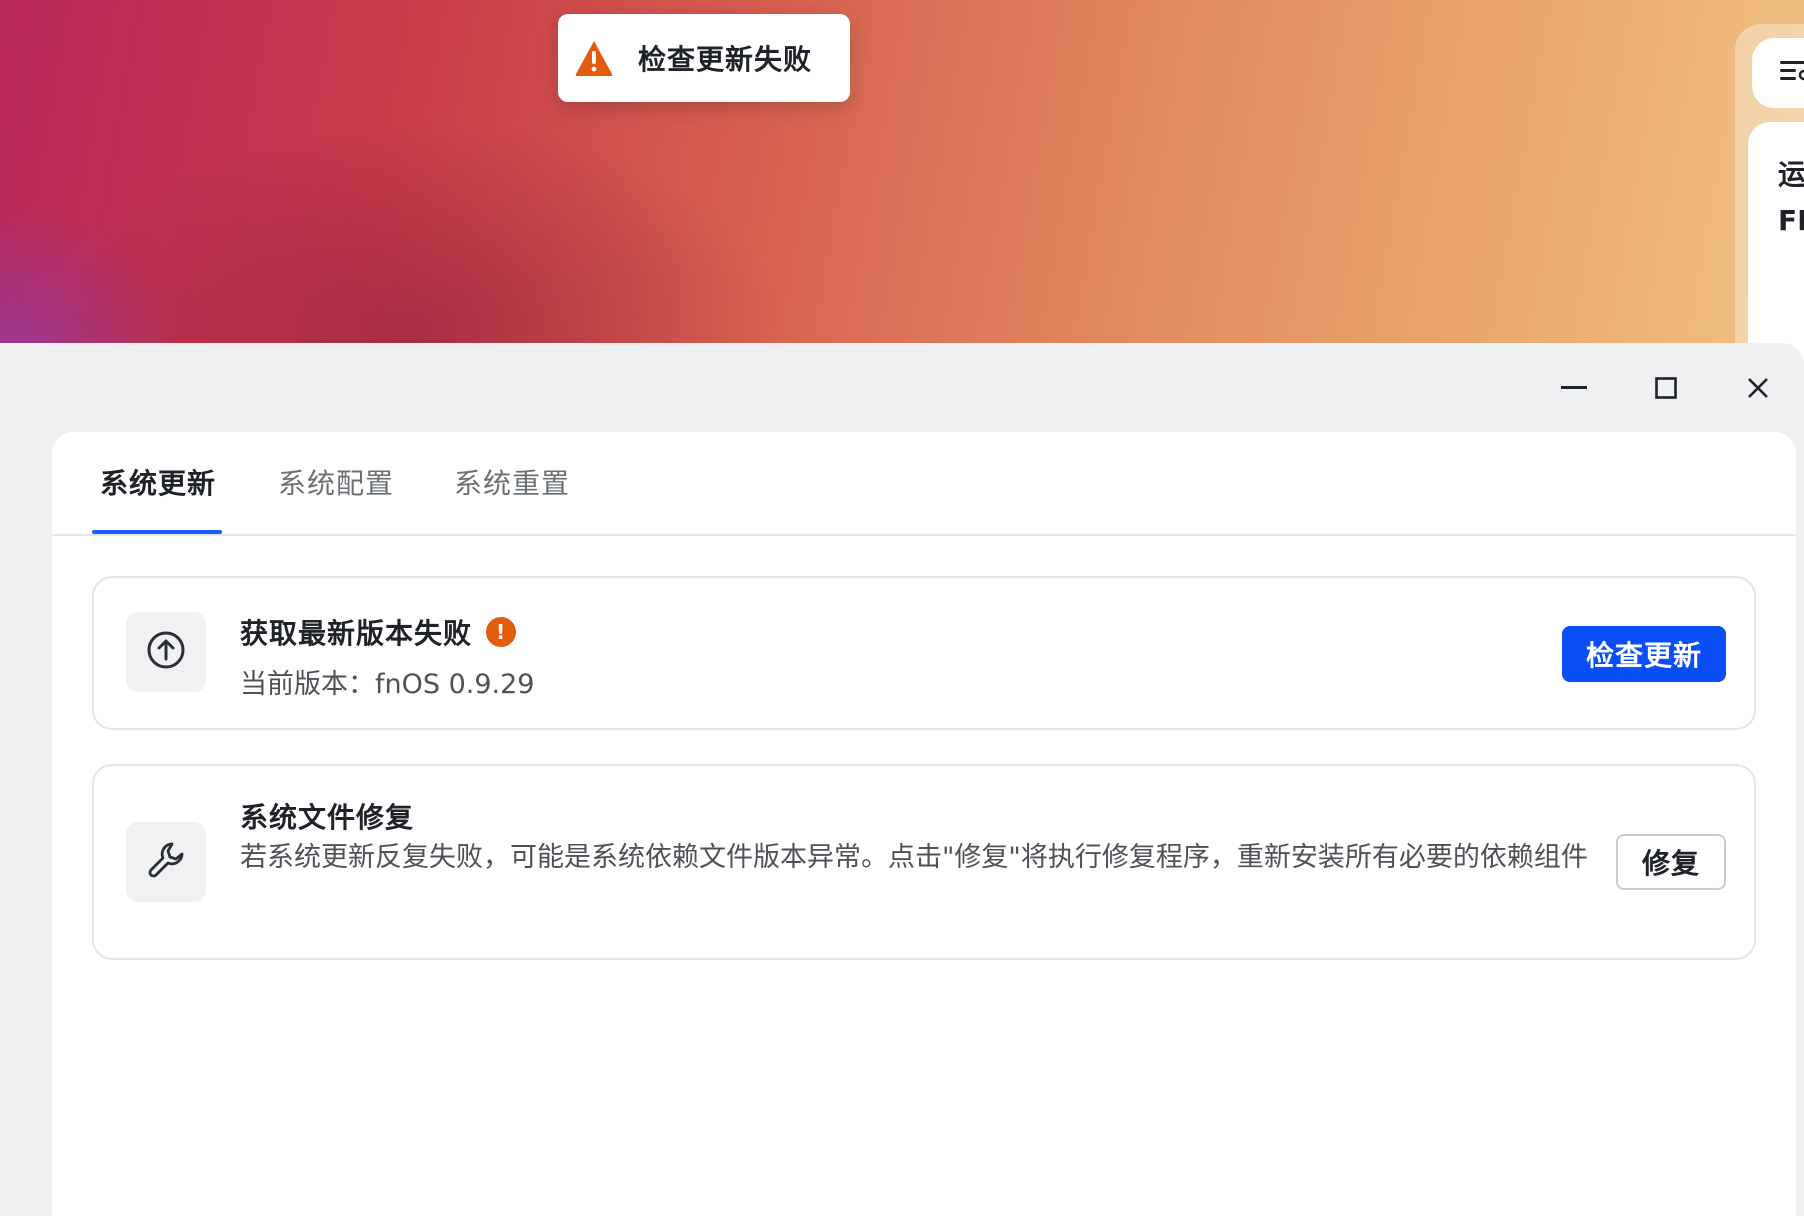 This screenshot has width=1804, height=1232. What do you see at coordinates (336, 484) in the screenshot?
I see `tab-system-config: 系统配置` at bounding box center [336, 484].